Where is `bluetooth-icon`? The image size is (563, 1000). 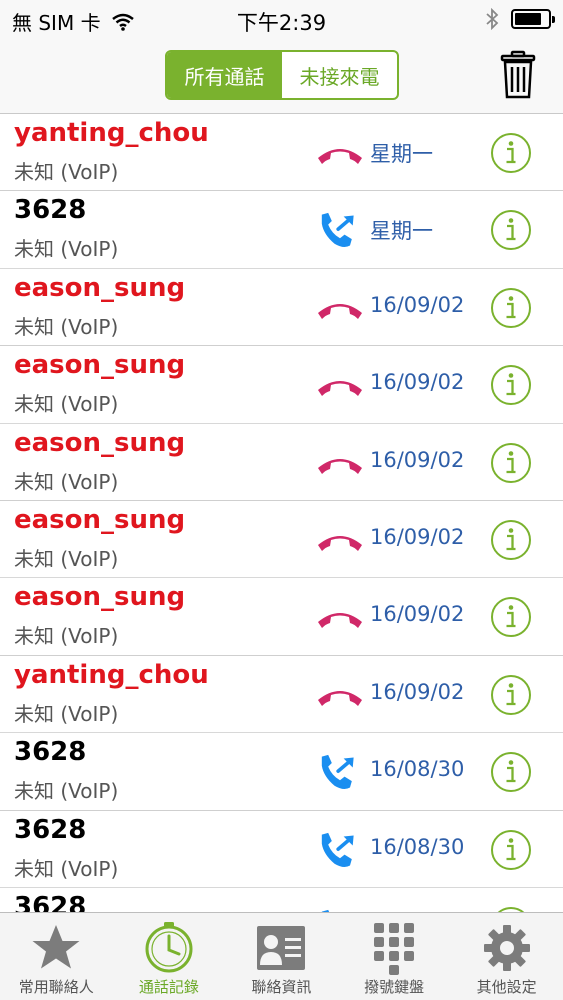 bluetooth-icon is located at coordinates (492, 19).